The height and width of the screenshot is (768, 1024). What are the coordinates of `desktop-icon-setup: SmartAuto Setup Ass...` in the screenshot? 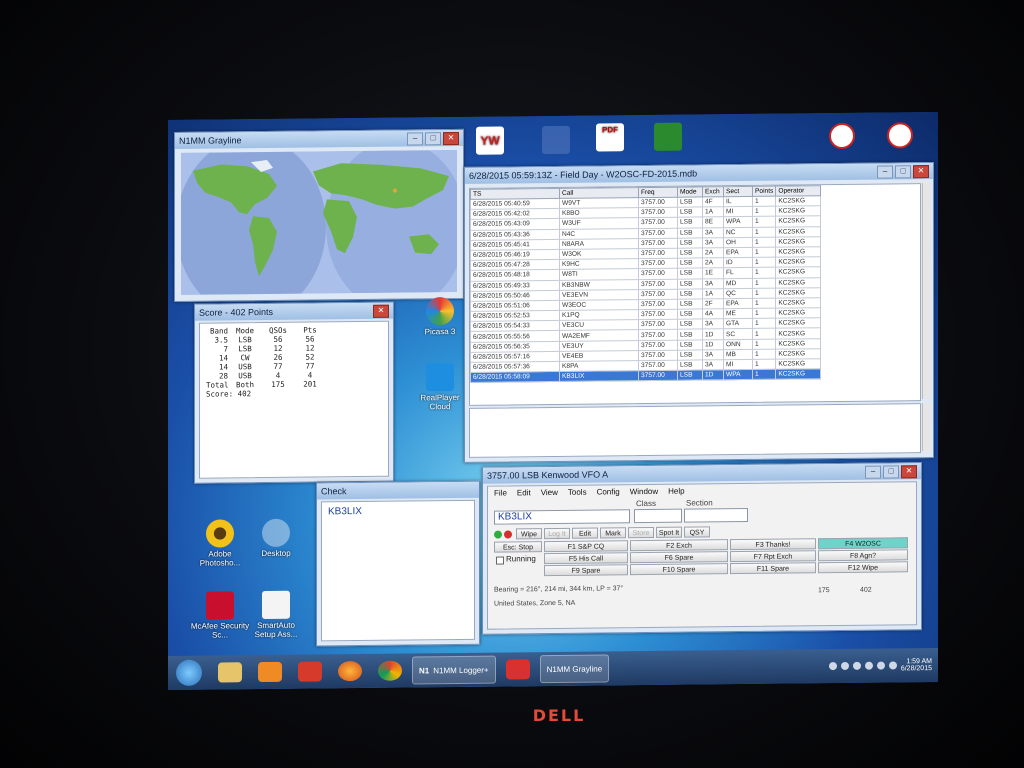 It's located at (276, 615).